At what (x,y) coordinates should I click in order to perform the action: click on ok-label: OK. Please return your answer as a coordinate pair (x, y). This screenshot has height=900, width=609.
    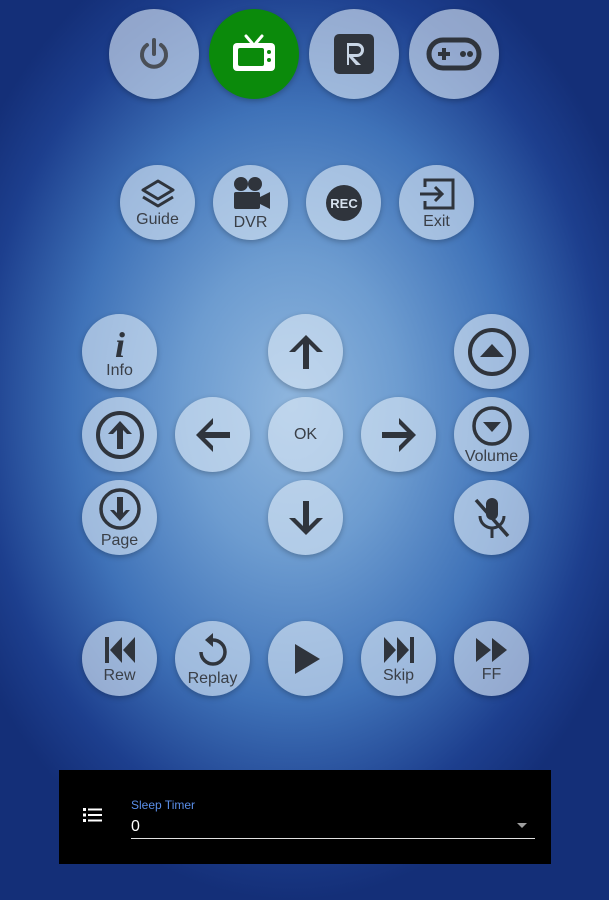
    Looking at the image, I should click on (305, 434).